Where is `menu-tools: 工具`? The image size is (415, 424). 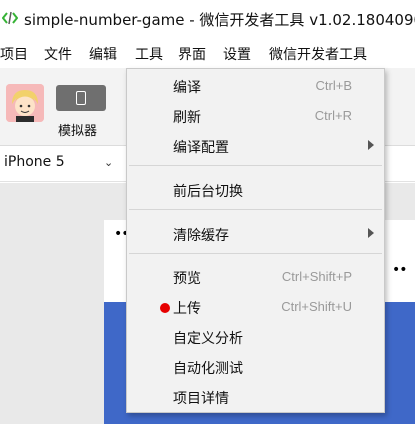
menu-tools: 工具 is located at coordinates (149, 54).